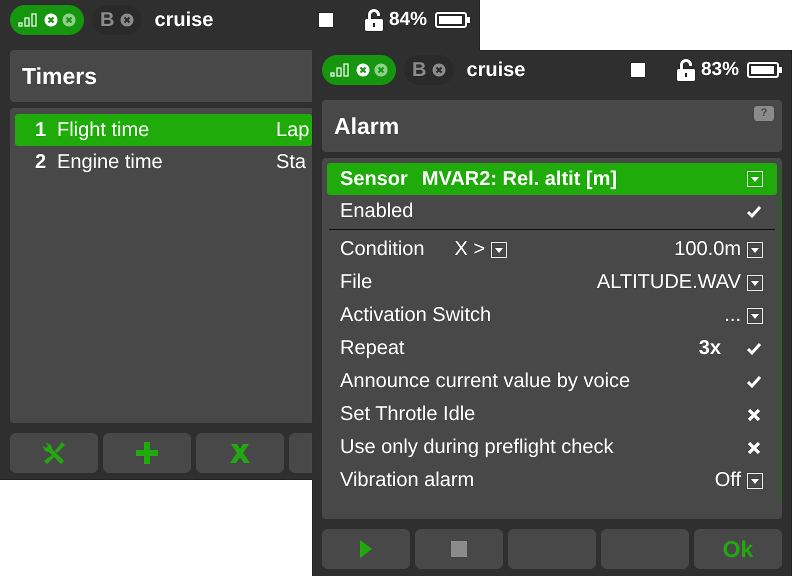 The image size is (793, 576). What do you see at coordinates (477, 447) in the screenshot?
I see `setting-label: Use only during preflight check` at bounding box center [477, 447].